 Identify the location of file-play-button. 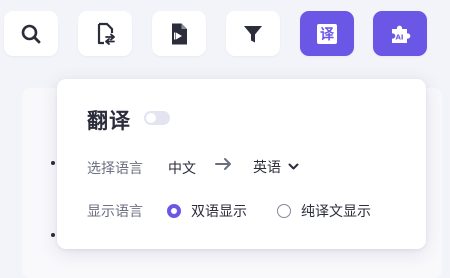
(179, 33).